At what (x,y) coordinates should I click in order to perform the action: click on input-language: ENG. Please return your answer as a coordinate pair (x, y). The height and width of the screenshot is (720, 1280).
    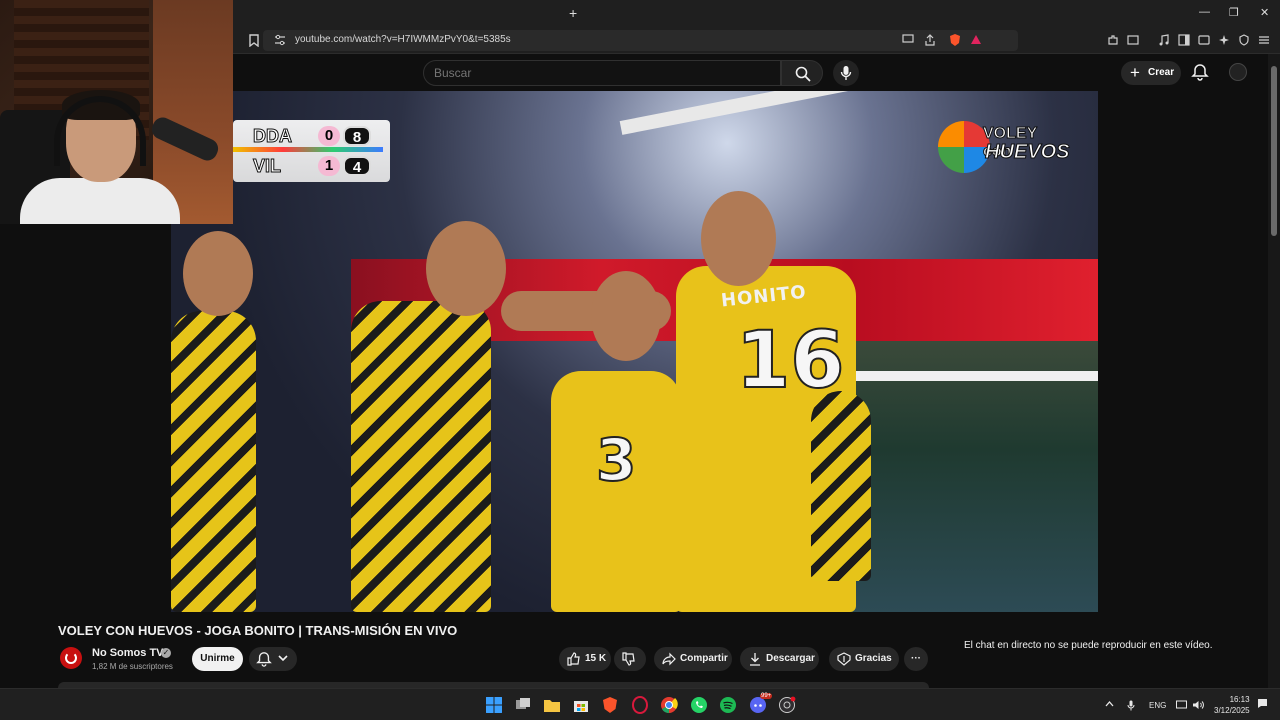
    Looking at the image, I should click on (1157, 705).